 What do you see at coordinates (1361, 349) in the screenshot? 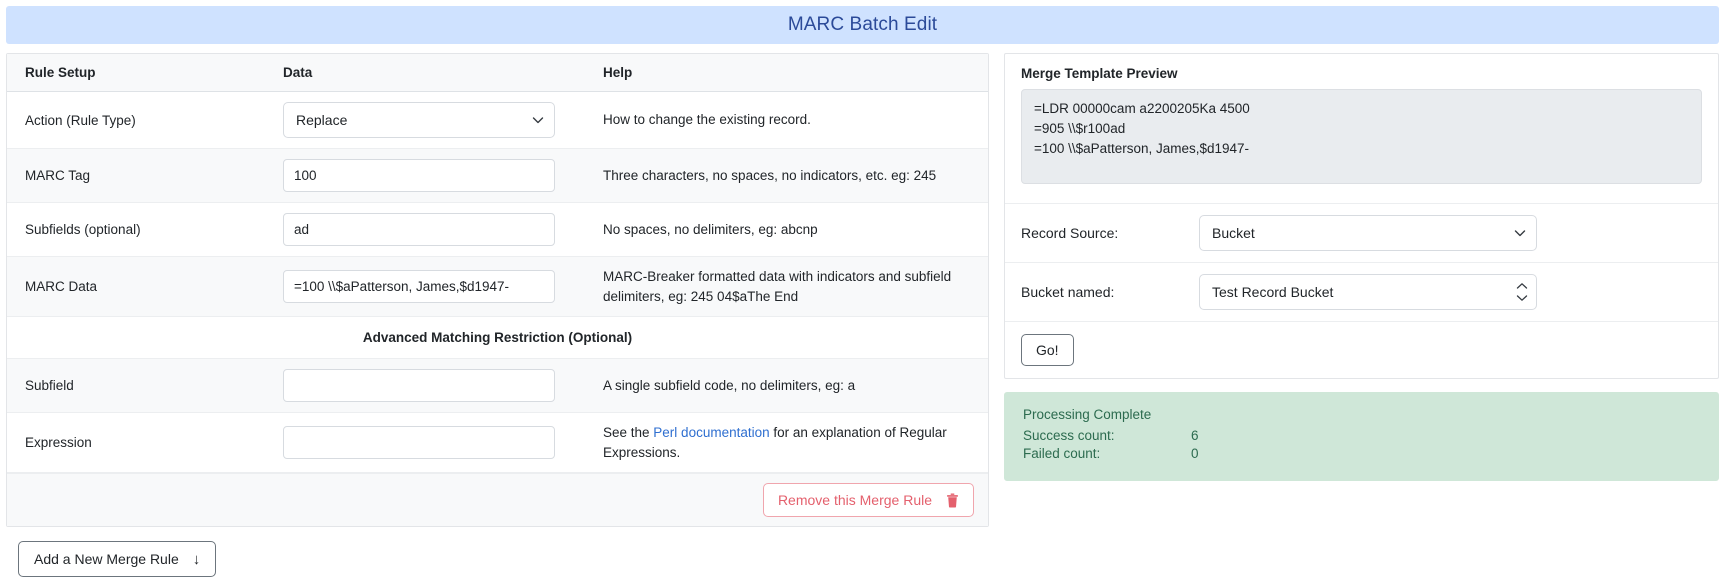
I see `go-row: Go!` at bounding box center [1361, 349].